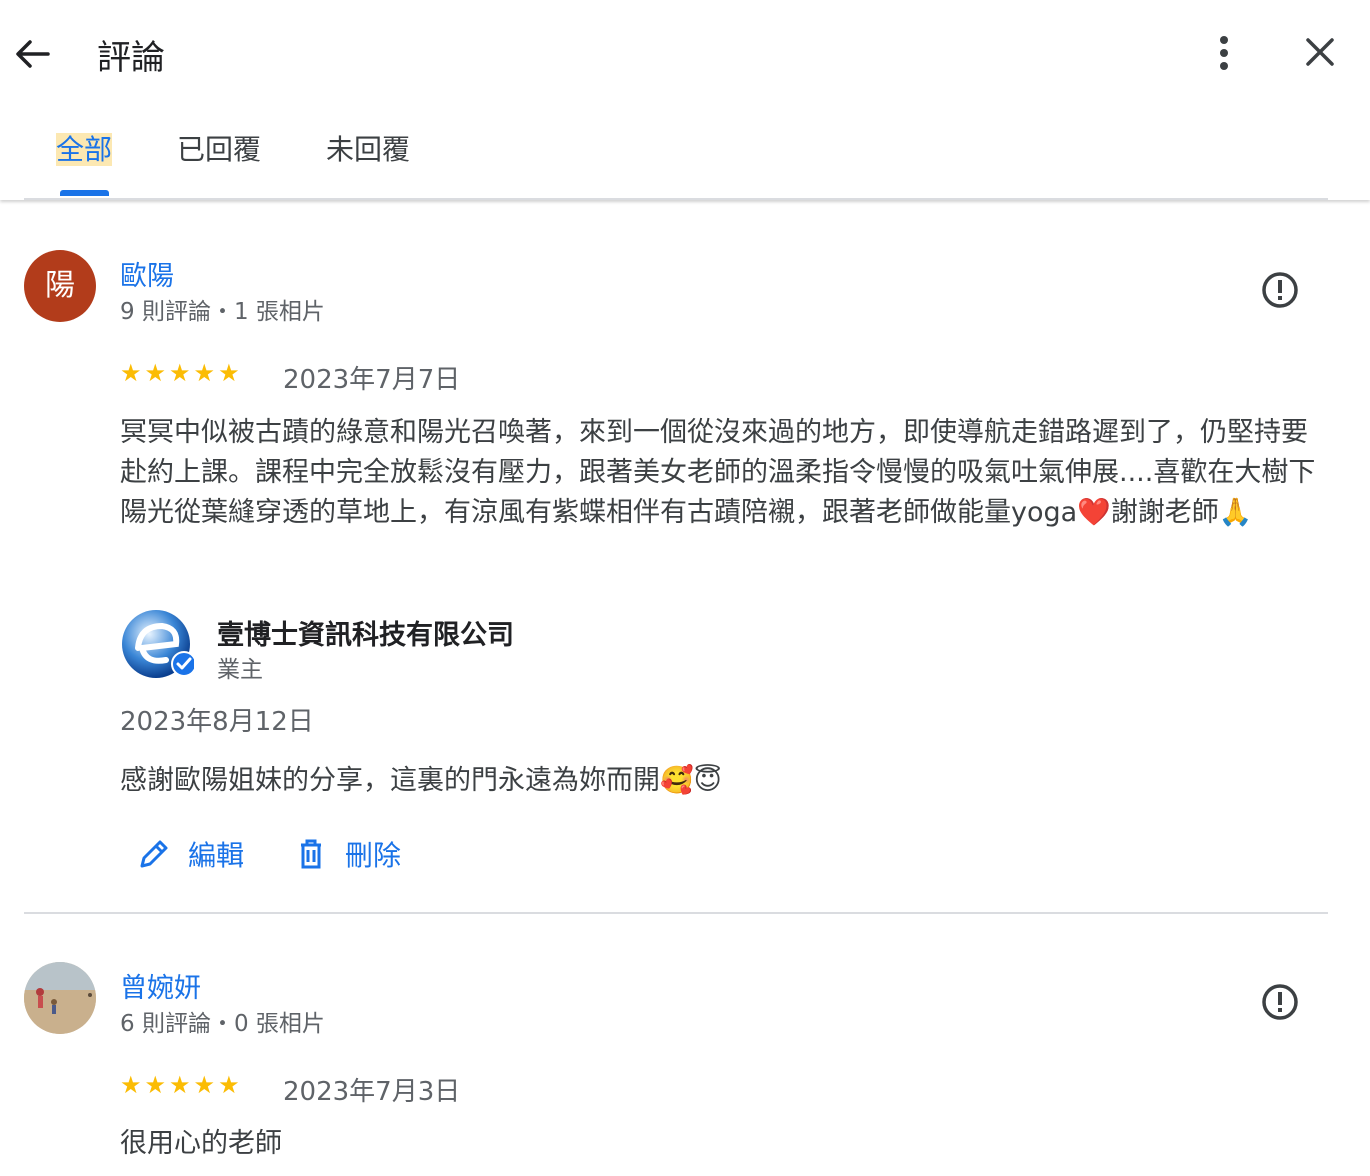 The height and width of the screenshot is (1176, 1370). I want to click on reviewer-meta: 6 則評論・0 張相片, so click(222, 1024).